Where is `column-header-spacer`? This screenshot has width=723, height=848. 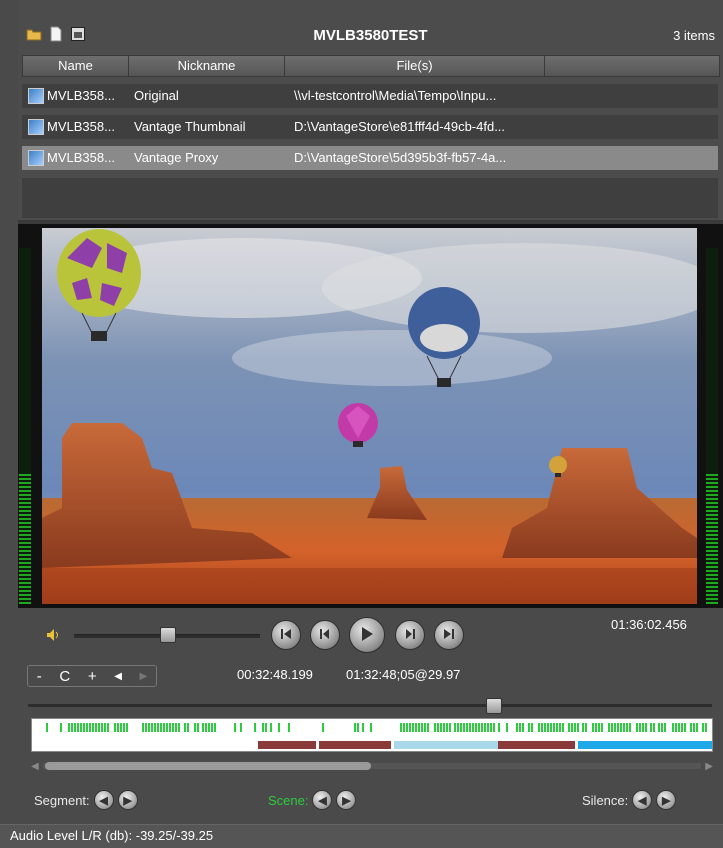
column-header-spacer is located at coordinates (632, 66).